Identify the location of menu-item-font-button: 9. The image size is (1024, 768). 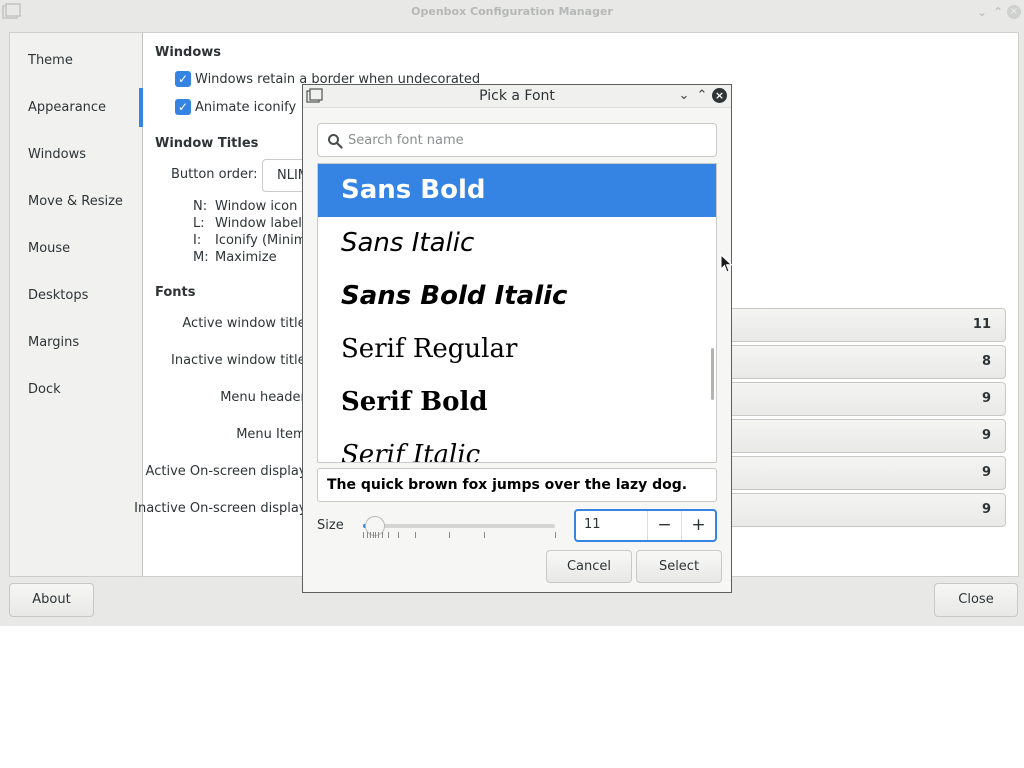
(853, 436).